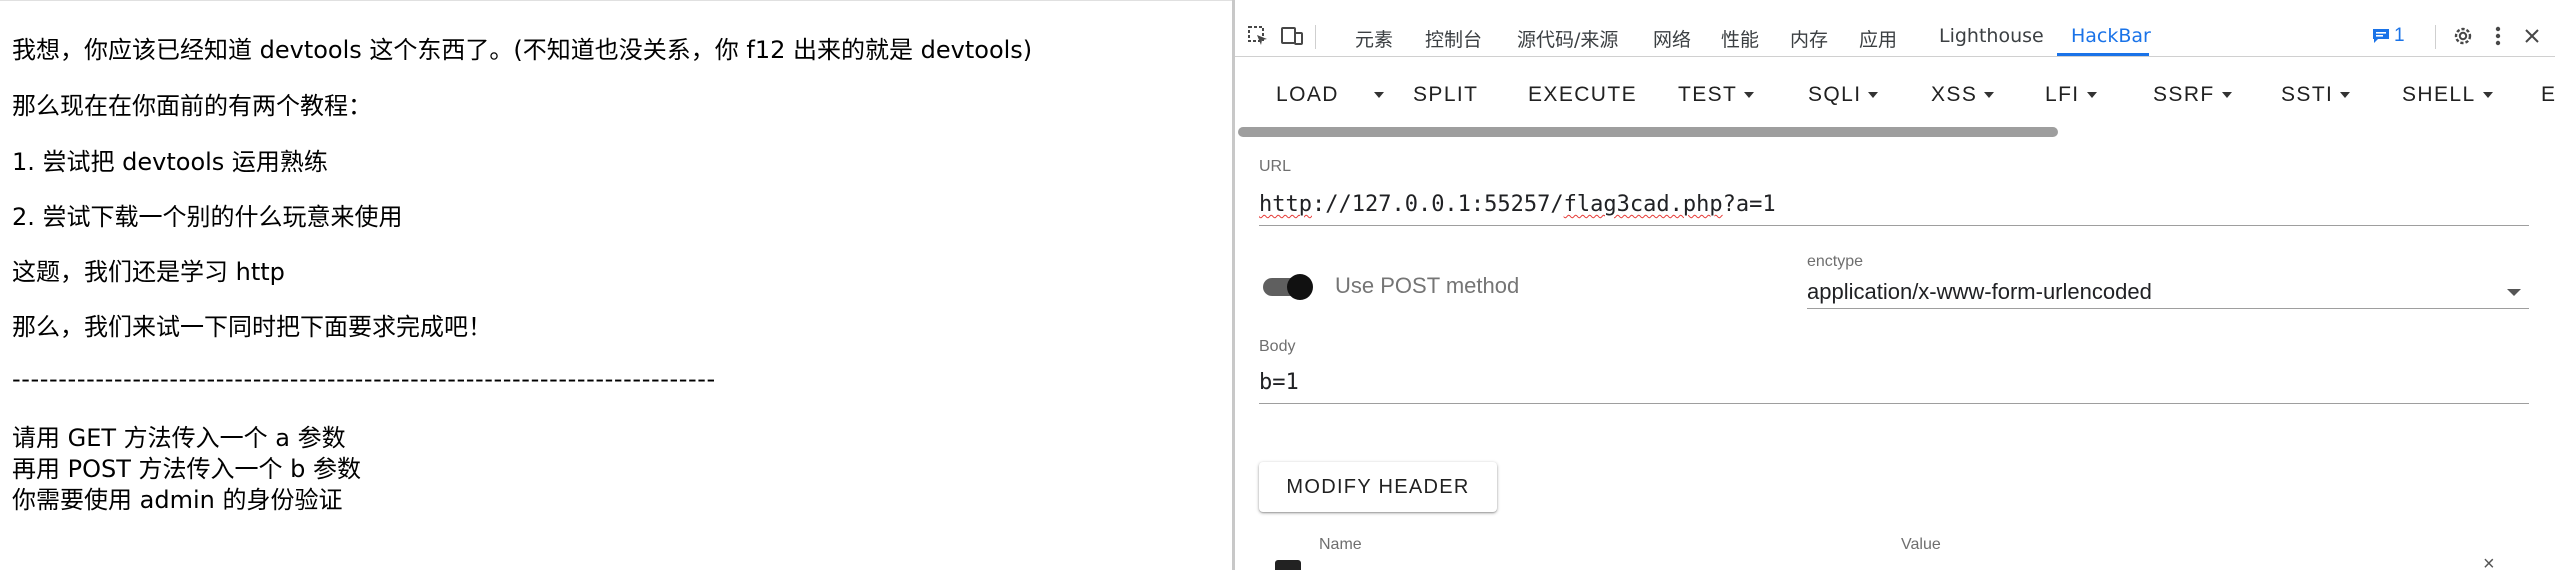 The image size is (2555, 570). I want to click on toolbar-scrollbar, so click(1648, 132).